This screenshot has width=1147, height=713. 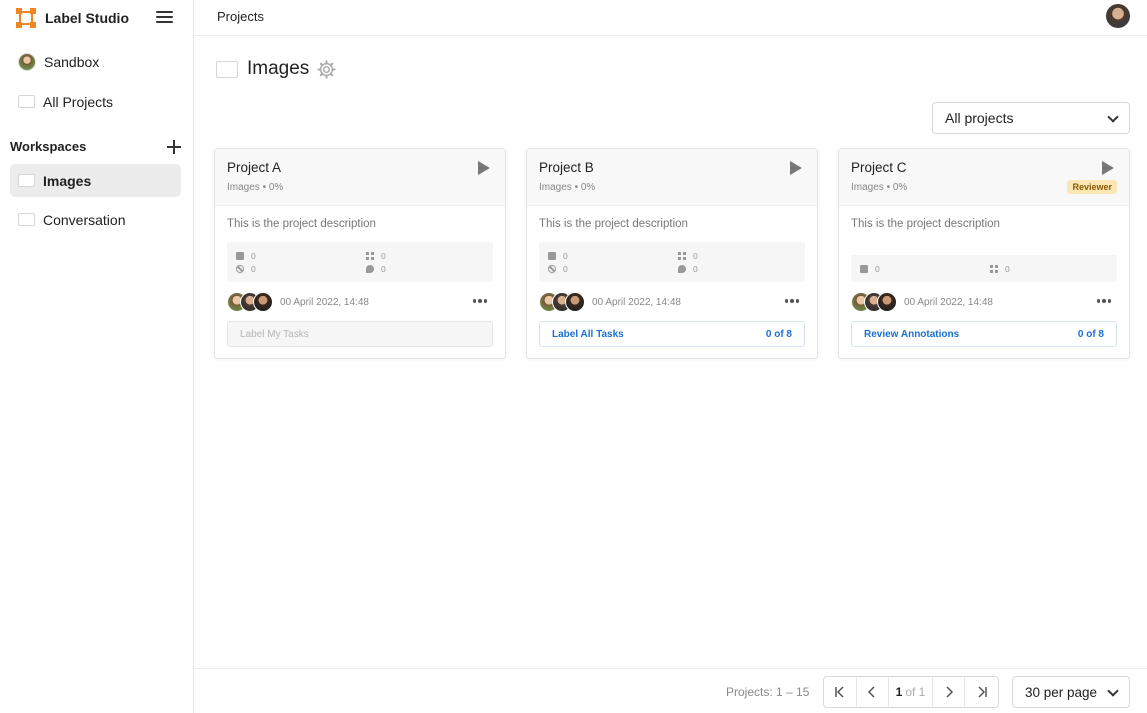 What do you see at coordinates (48, 146) in the screenshot?
I see `workspaces-heading: Workspaces` at bounding box center [48, 146].